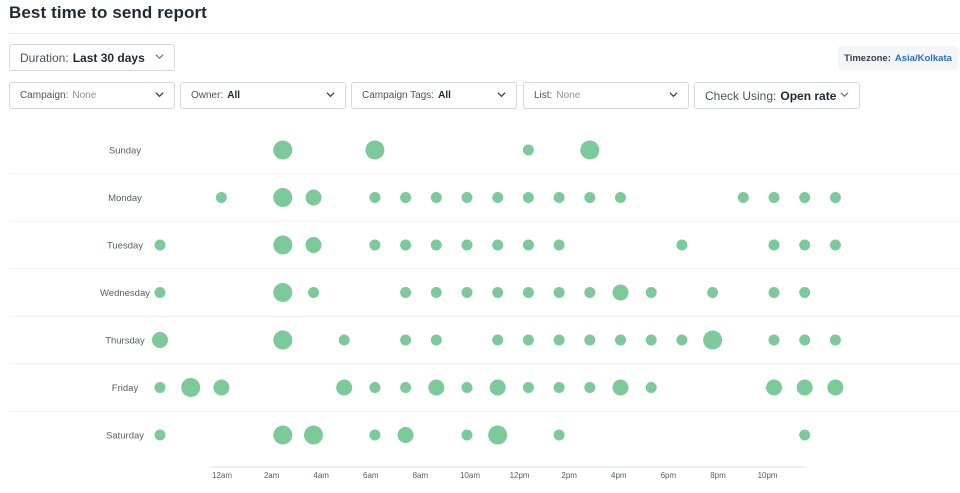 The height and width of the screenshot is (493, 960). I want to click on day-label: Wednesday, so click(125, 293).